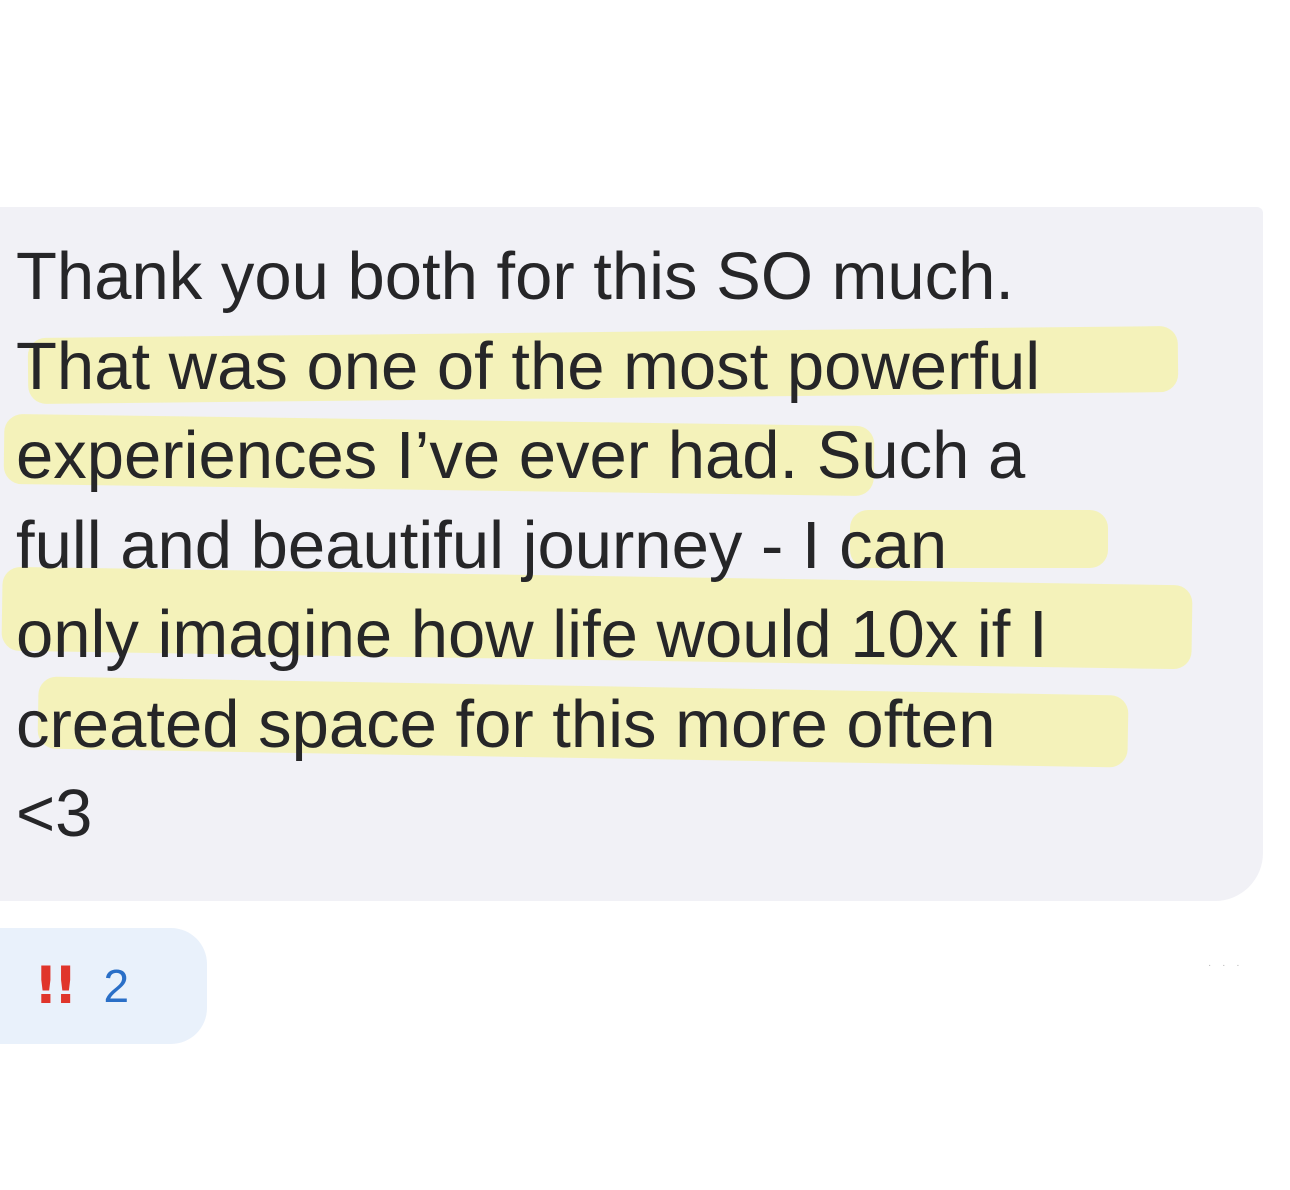 This screenshot has height=1190, width=1290. I want to click on dots-decoration: · · ·, so click(1226, 965).